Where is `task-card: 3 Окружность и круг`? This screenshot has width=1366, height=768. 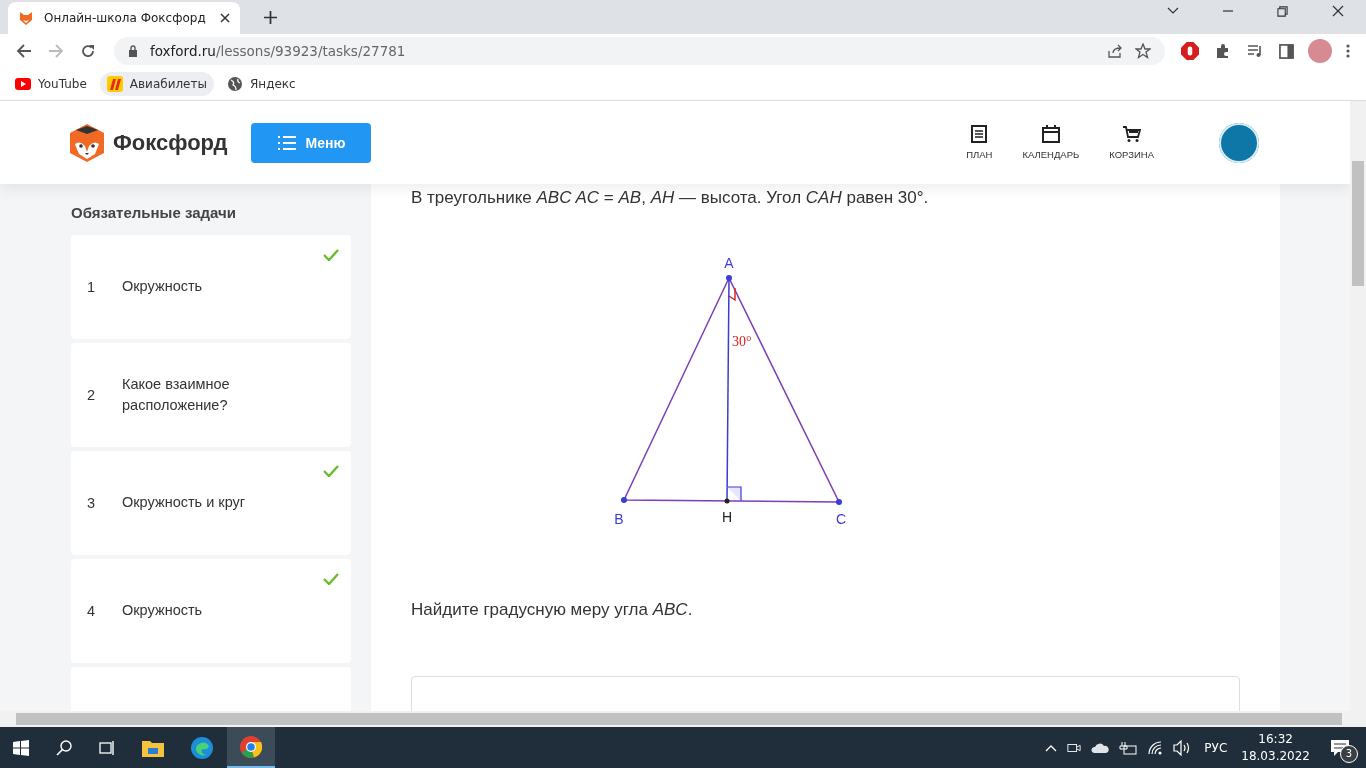 task-card: 3 Окружность и круг is located at coordinates (211, 503).